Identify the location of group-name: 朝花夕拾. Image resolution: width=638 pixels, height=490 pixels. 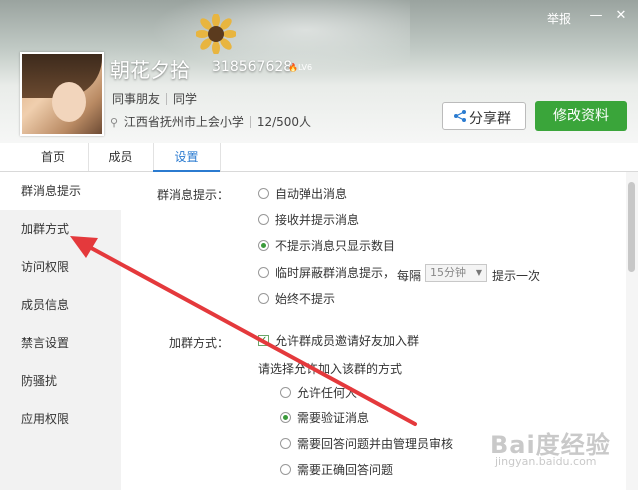
(150, 70).